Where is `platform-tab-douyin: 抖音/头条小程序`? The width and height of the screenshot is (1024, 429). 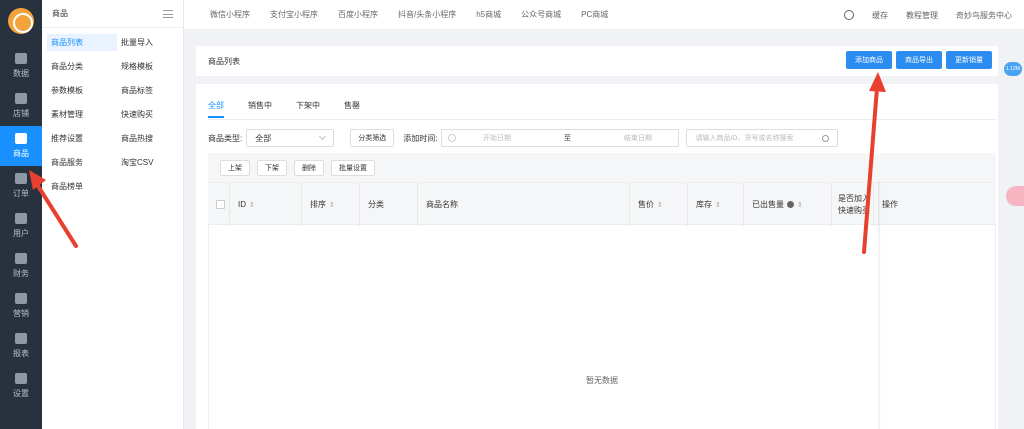 platform-tab-douyin: 抖音/头条小程序 is located at coordinates (427, 14).